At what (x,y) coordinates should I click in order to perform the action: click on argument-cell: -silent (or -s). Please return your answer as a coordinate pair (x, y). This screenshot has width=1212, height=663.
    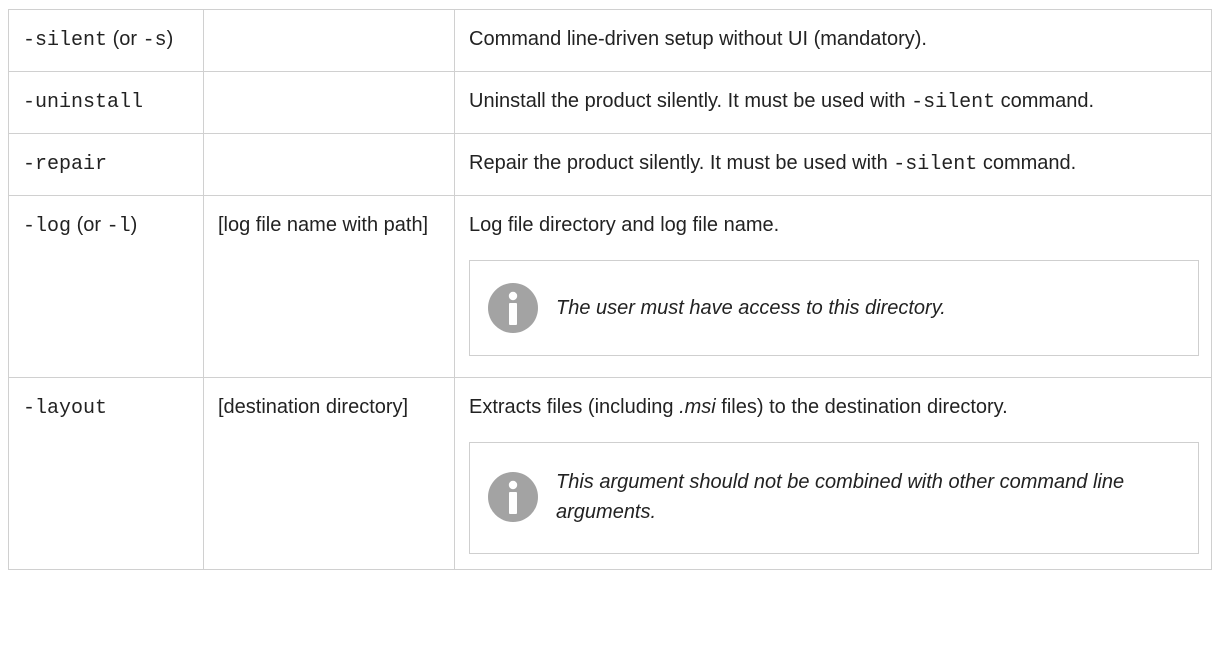
    Looking at the image, I should click on (106, 40).